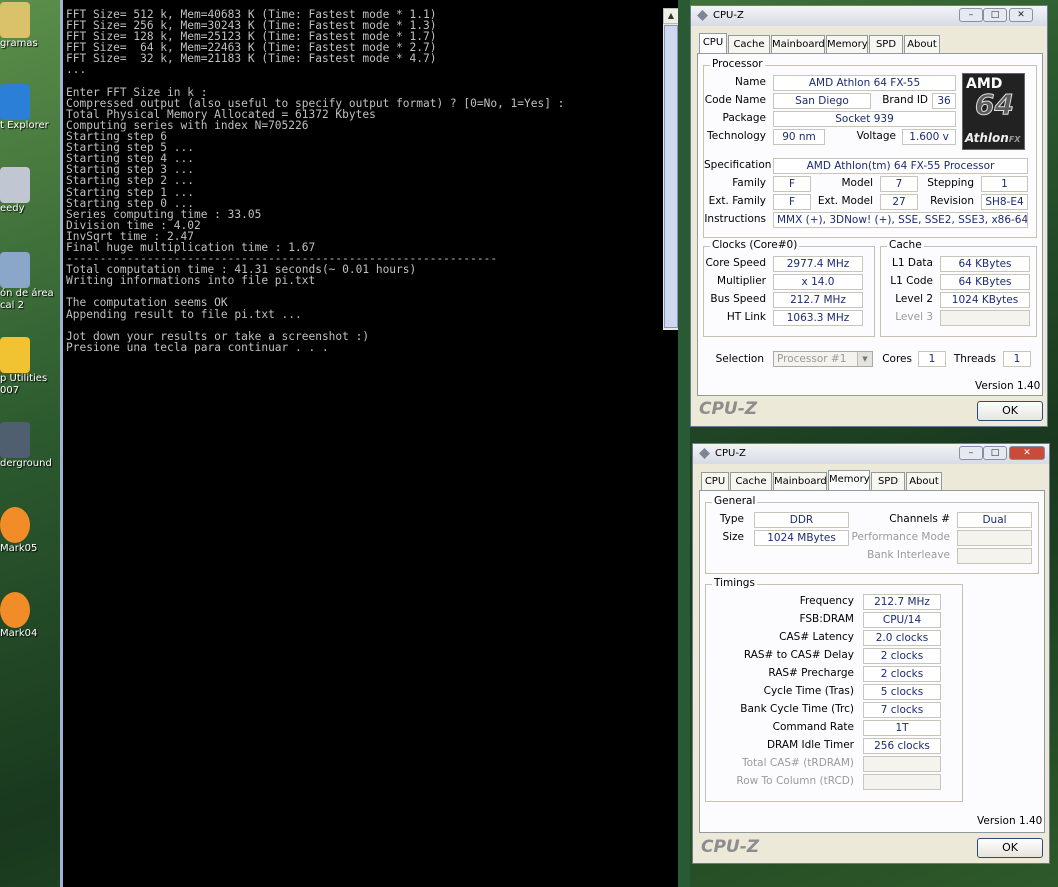 This screenshot has height=887, width=1058. I want to click on timings-group-label: Timings, so click(734, 583).